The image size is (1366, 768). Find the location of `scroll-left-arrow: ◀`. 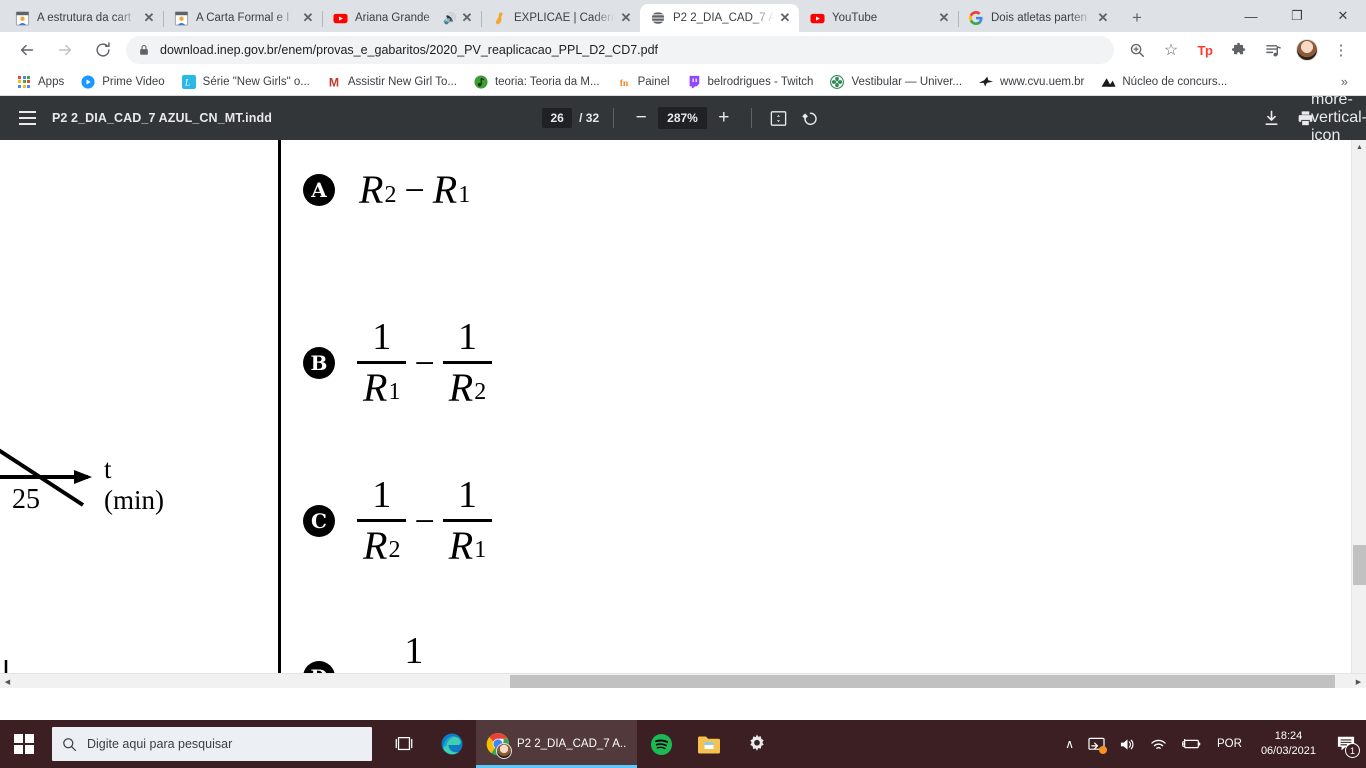

scroll-left-arrow: ◀ is located at coordinates (7, 681).